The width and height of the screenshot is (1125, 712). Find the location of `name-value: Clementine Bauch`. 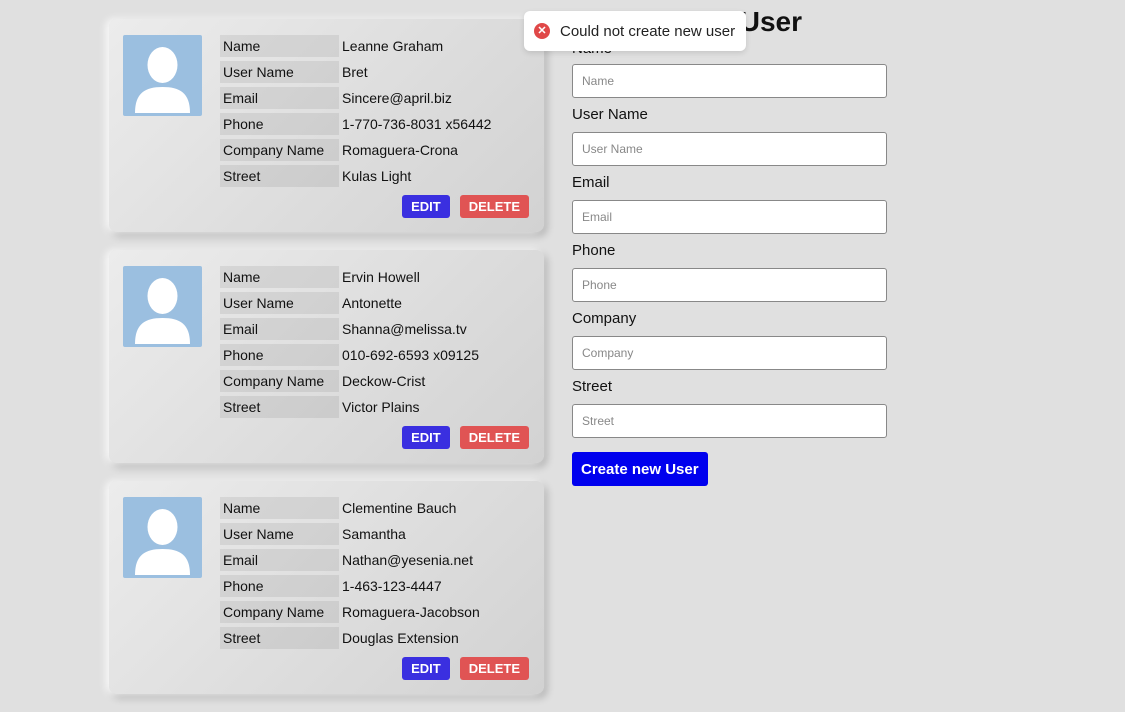

name-value: Clementine Bauch is located at coordinates (399, 508).